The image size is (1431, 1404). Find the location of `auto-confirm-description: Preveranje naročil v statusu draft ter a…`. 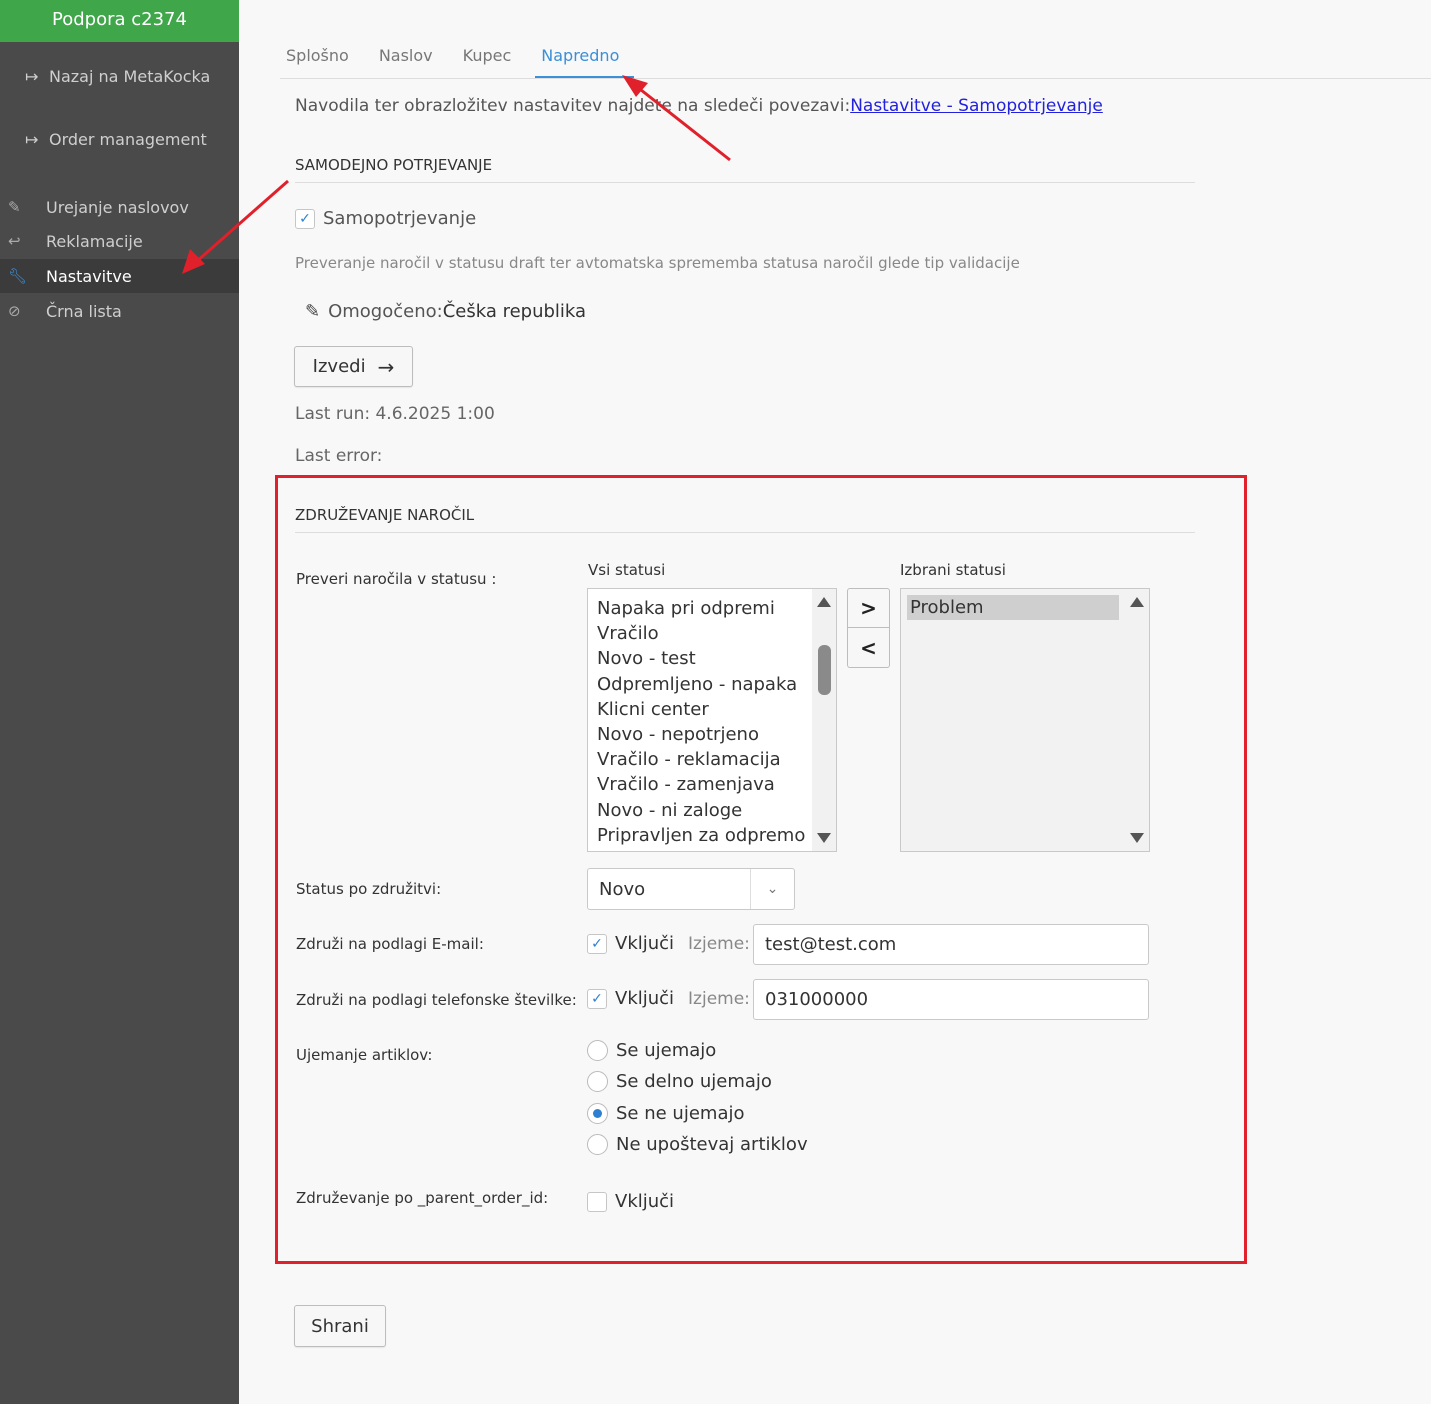

auto-confirm-description: Preveranje naročil v statusu draft ter a… is located at coordinates (657, 263).